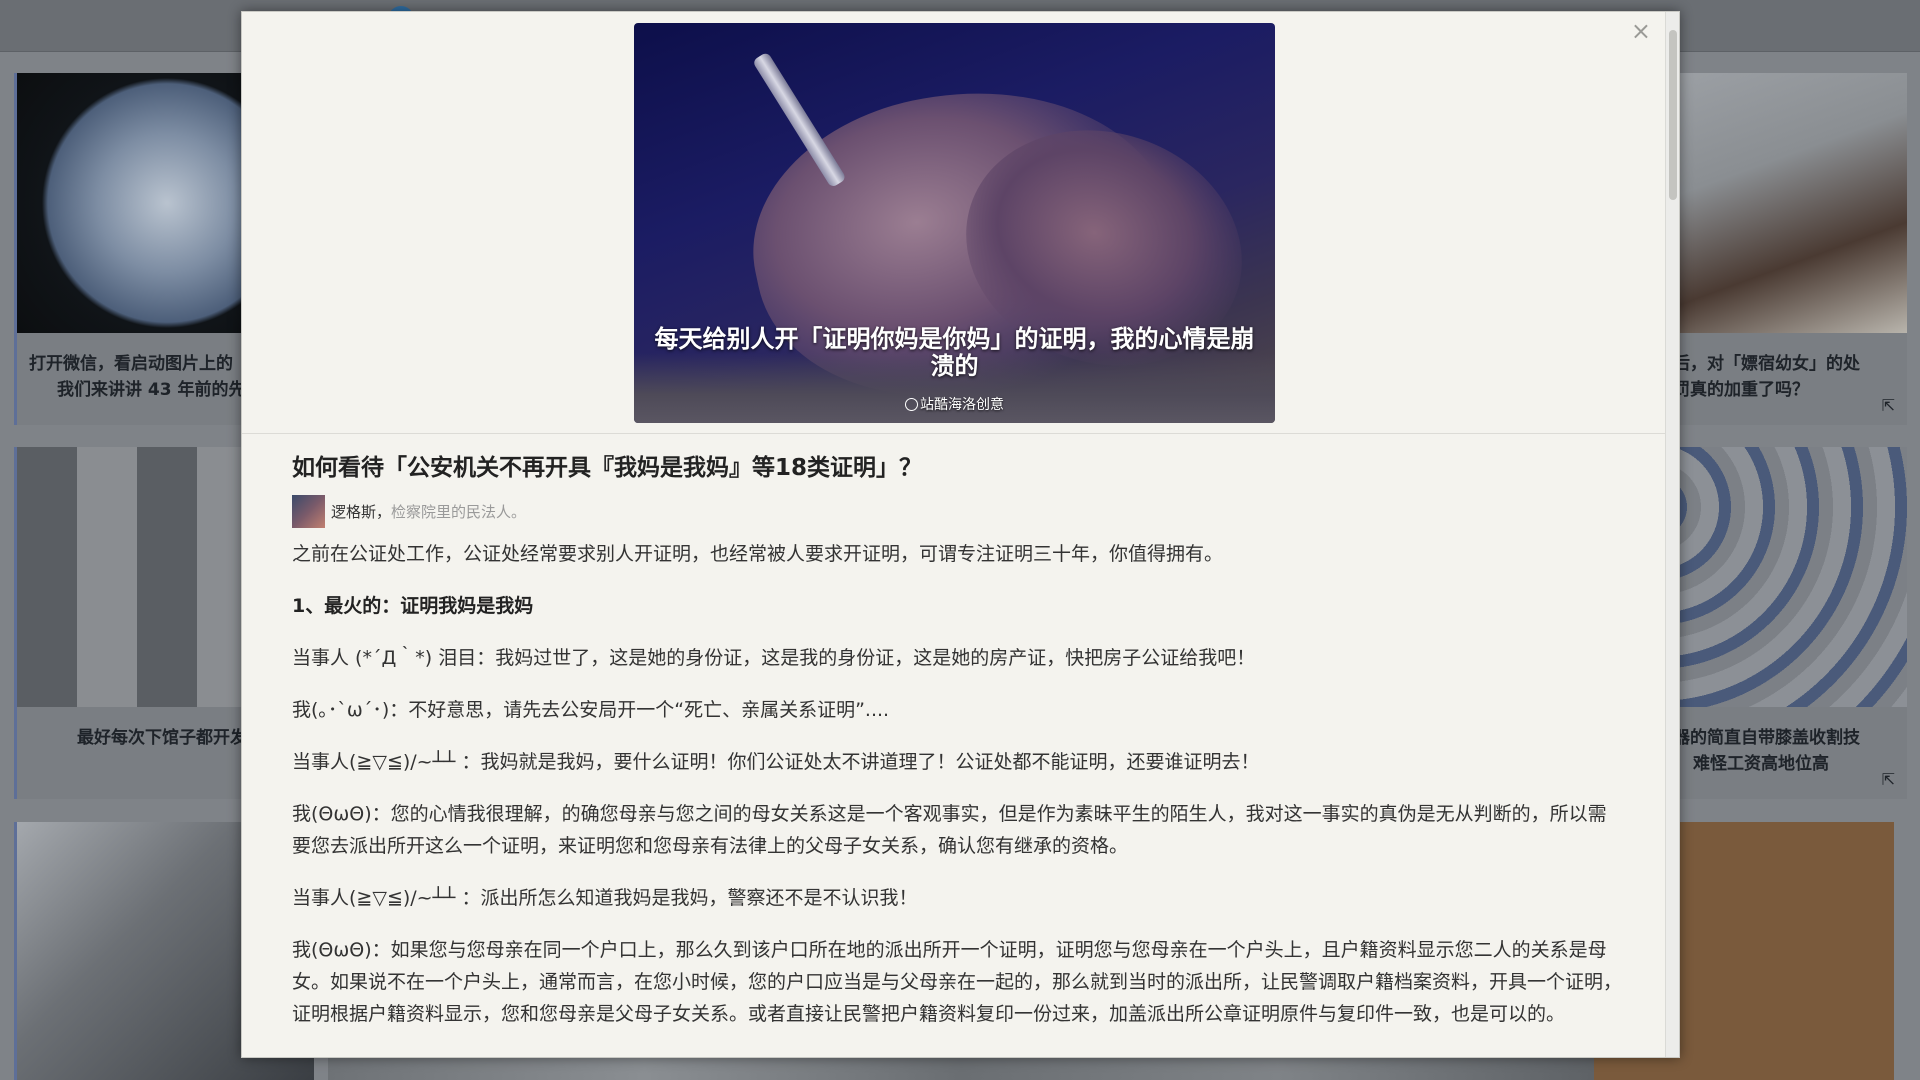 The image size is (1920, 1080). What do you see at coordinates (962, 405) in the screenshot?
I see `hero-credit-text: 站酷海洛创意` at bounding box center [962, 405].